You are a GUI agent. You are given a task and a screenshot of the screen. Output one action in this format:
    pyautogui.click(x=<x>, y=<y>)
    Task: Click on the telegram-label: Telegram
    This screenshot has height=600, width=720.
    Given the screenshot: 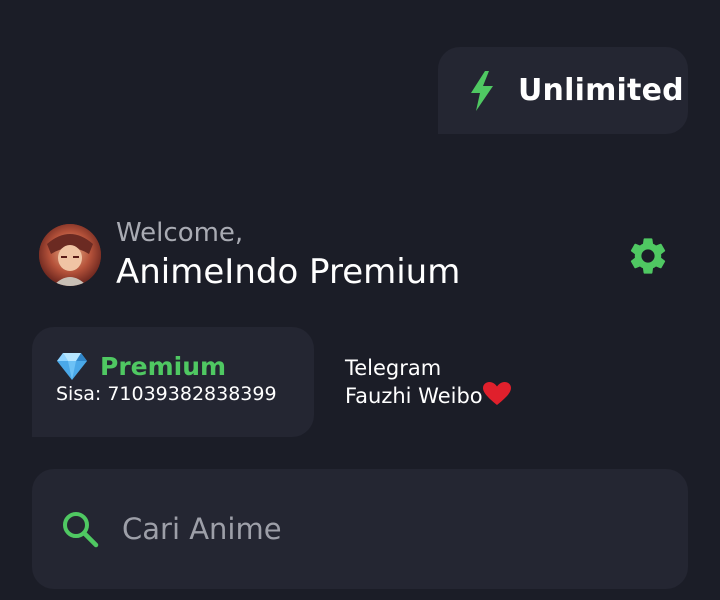 What is the action you would take?
    pyautogui.click(x=393, y=368)
    